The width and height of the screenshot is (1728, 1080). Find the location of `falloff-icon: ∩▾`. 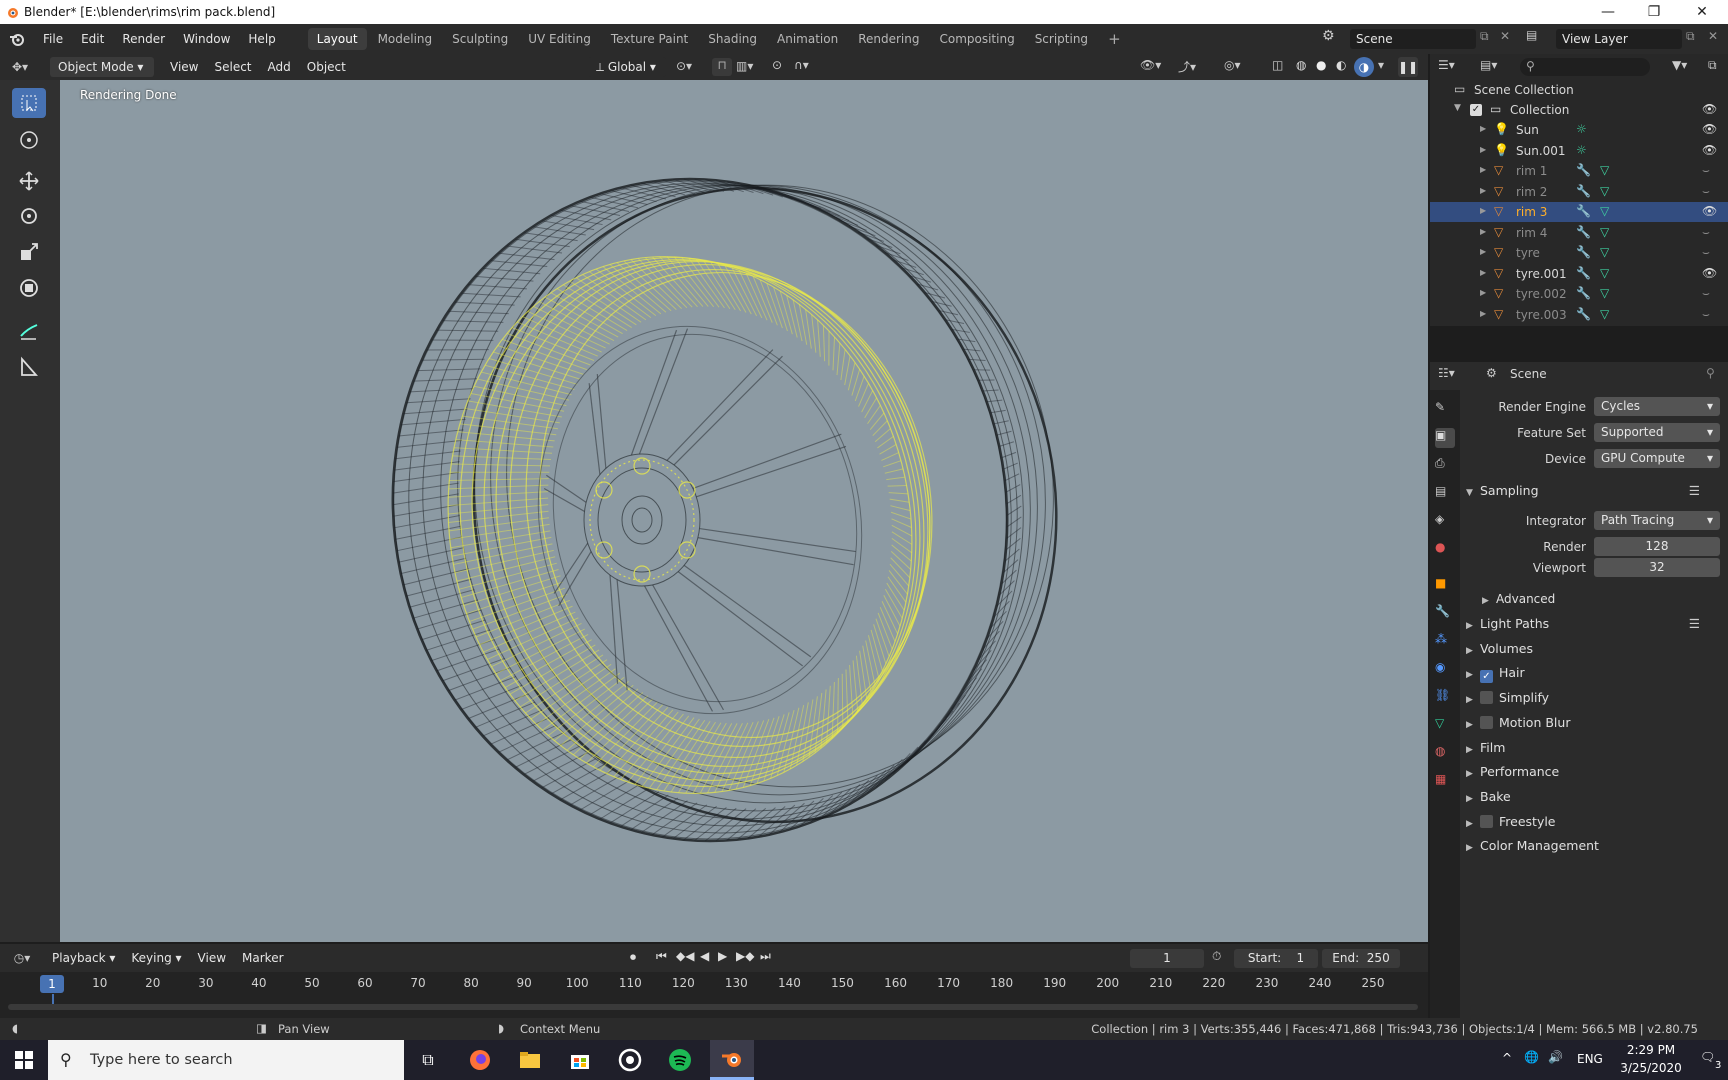

falloff-icon: ∩▾ is located at coordinates (801, 65).